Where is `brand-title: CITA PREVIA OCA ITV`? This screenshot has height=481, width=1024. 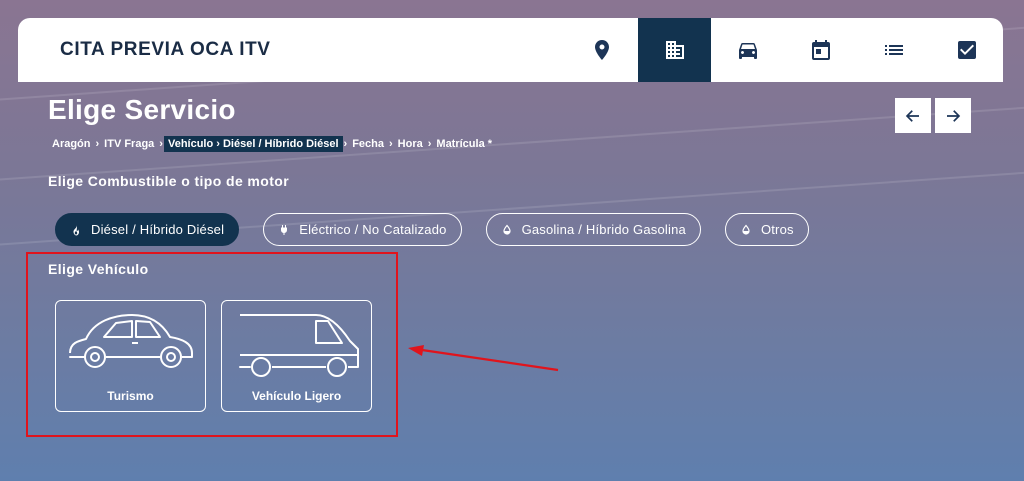 brand-title: CITA PREVIA OCA ITV is located at coordinates (165, 49).